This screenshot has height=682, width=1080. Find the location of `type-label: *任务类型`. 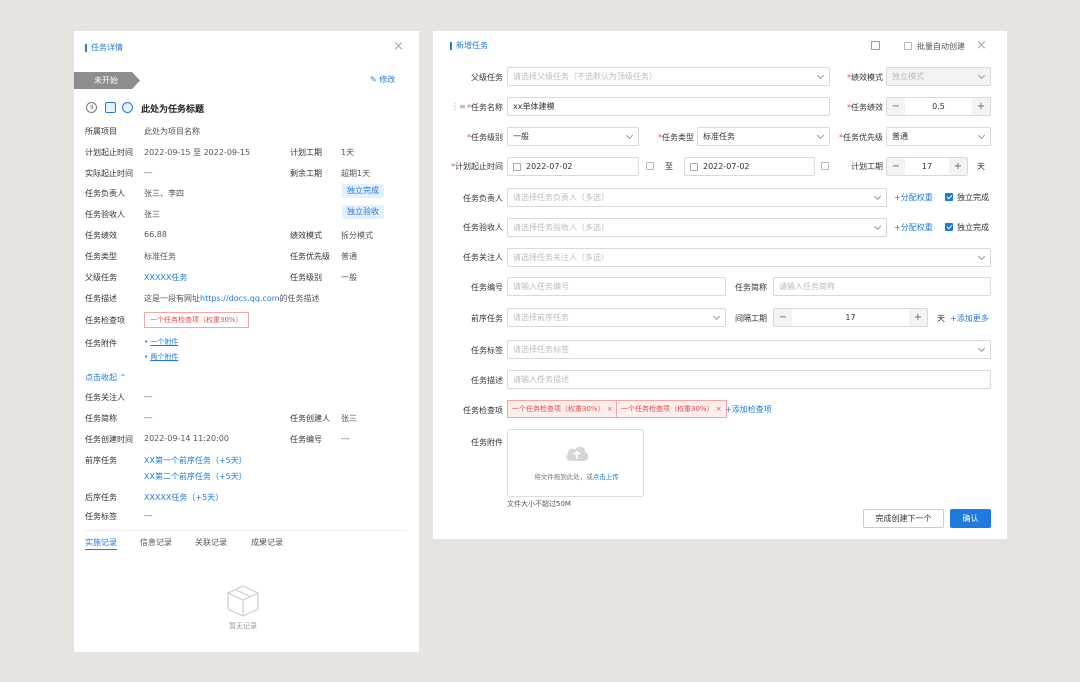

type-label: *任务类型 is located at coordinates (676, 137).